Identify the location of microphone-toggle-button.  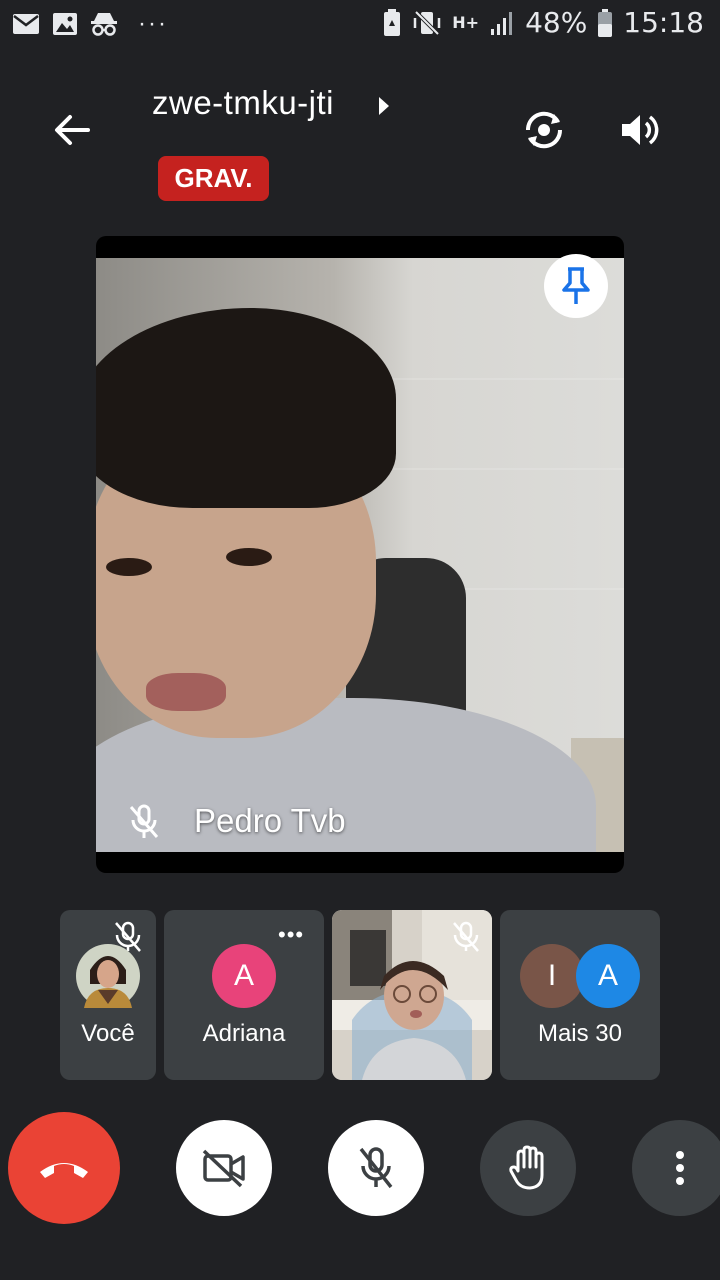
(376, 1168).